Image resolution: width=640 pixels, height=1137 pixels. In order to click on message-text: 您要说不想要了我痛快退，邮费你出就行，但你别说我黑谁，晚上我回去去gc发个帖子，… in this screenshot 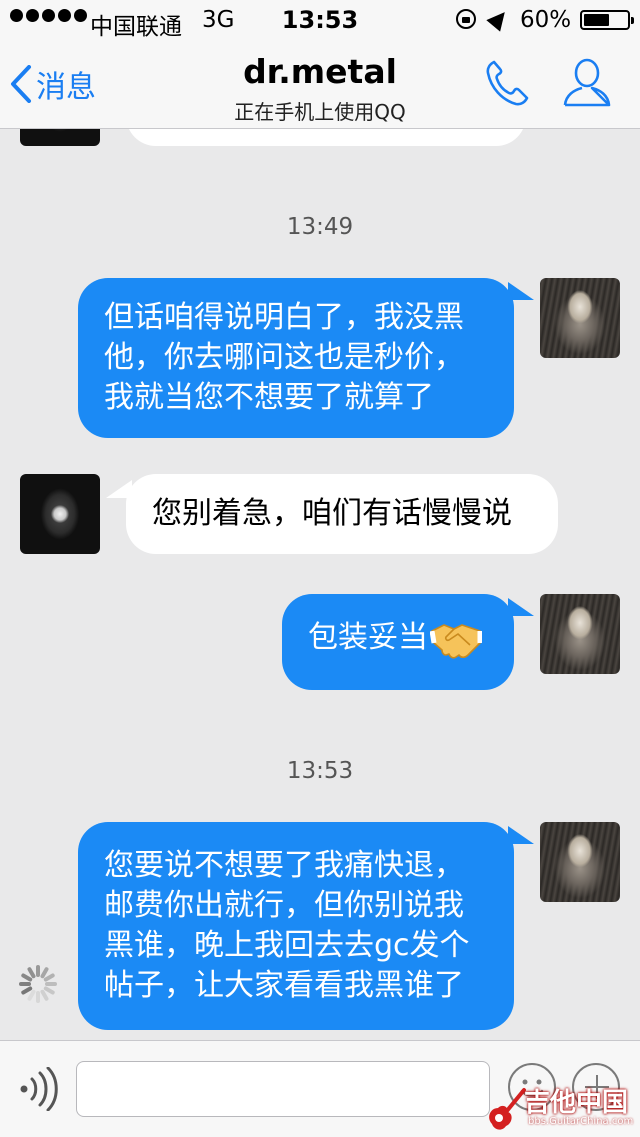, I will do `click(287, 925)`.